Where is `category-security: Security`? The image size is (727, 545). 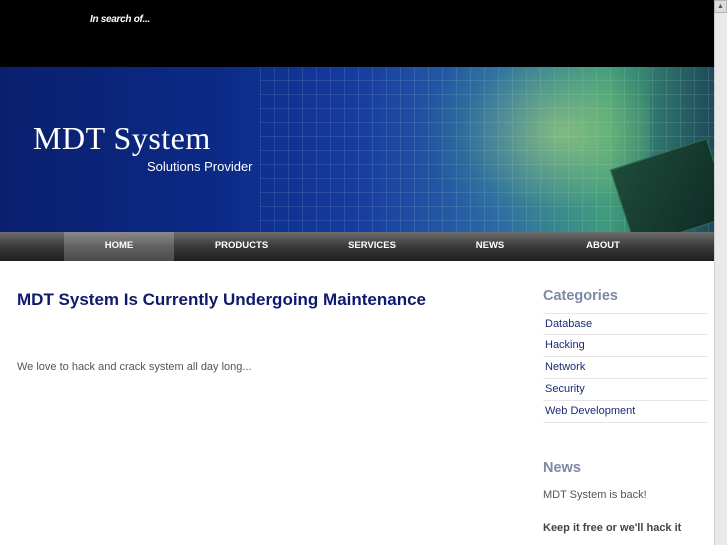 category-security: Security is located at coordinates (625, 390).